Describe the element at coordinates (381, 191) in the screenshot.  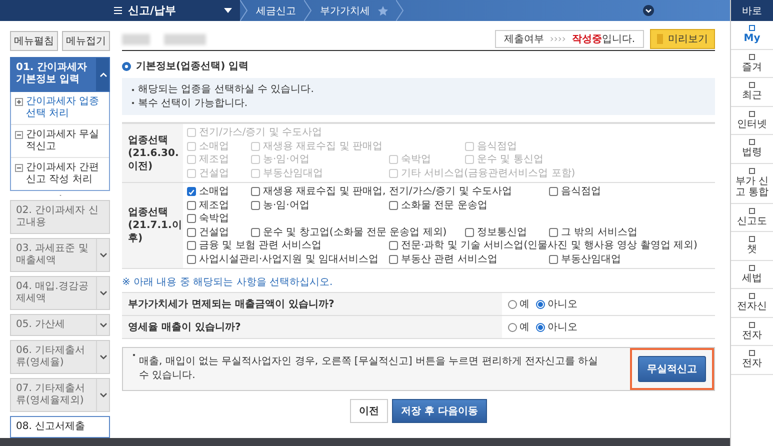
I see `industry-checkbox: 재생용 재료수집 및 판매업, 전기/가스/증기 및 수도사업` at that location.